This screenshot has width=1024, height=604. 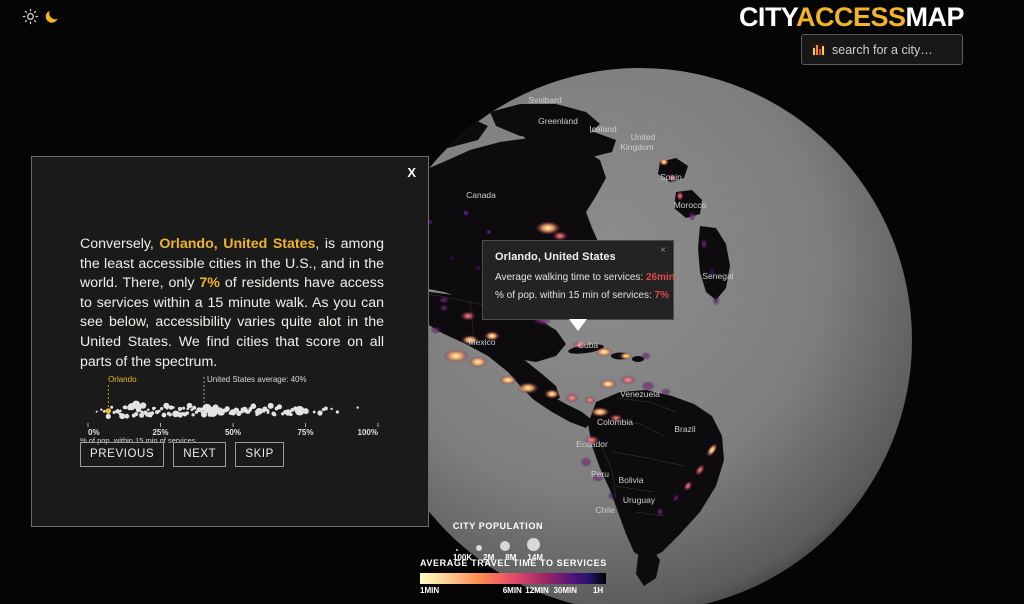 What do you see at coordinates (537, 590) in the screenshot?
I see `legend-travel-time-tick-label: 12MIN` at bounding box center [537, 590].